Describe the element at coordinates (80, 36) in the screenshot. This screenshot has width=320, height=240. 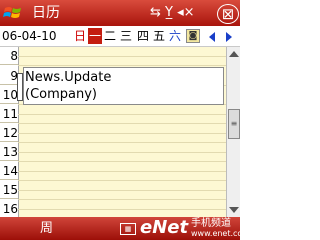
I see `weekday-sunday: 日` at that location.